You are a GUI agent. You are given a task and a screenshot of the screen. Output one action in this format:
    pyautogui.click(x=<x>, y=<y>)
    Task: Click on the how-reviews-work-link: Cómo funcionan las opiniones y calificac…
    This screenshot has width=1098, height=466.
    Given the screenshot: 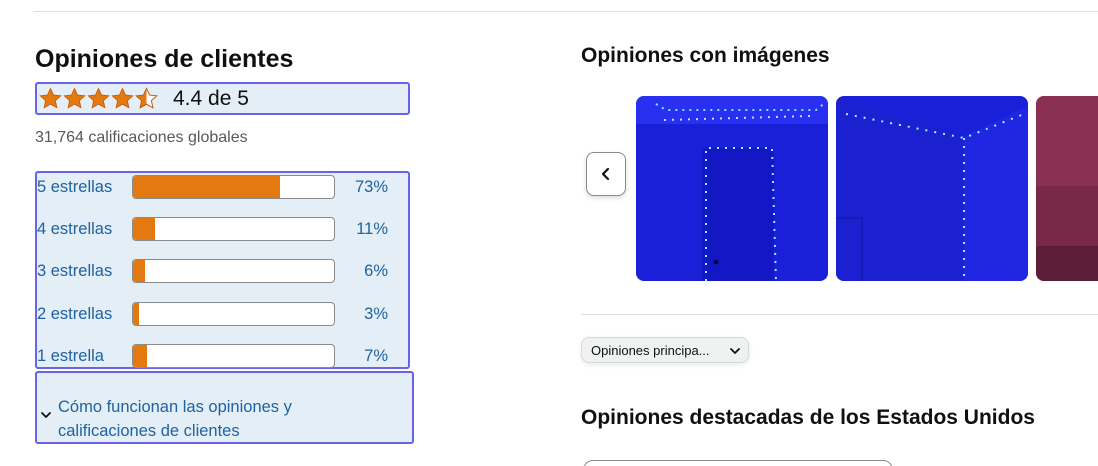 What is the action you would take?
    pyautogui.click(x=208, y=419)
    